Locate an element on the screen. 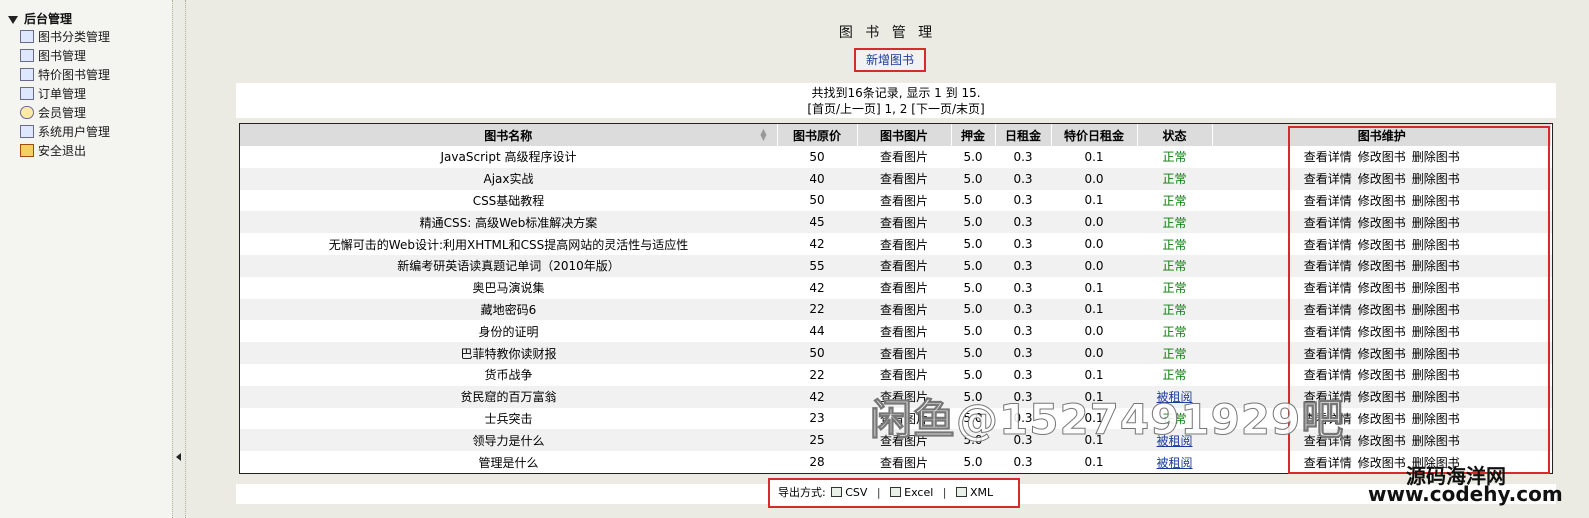 The height and width of the screenshot is (518, 1589). special-rent-cell: 0.0 is located at coordinates (1094, 331).